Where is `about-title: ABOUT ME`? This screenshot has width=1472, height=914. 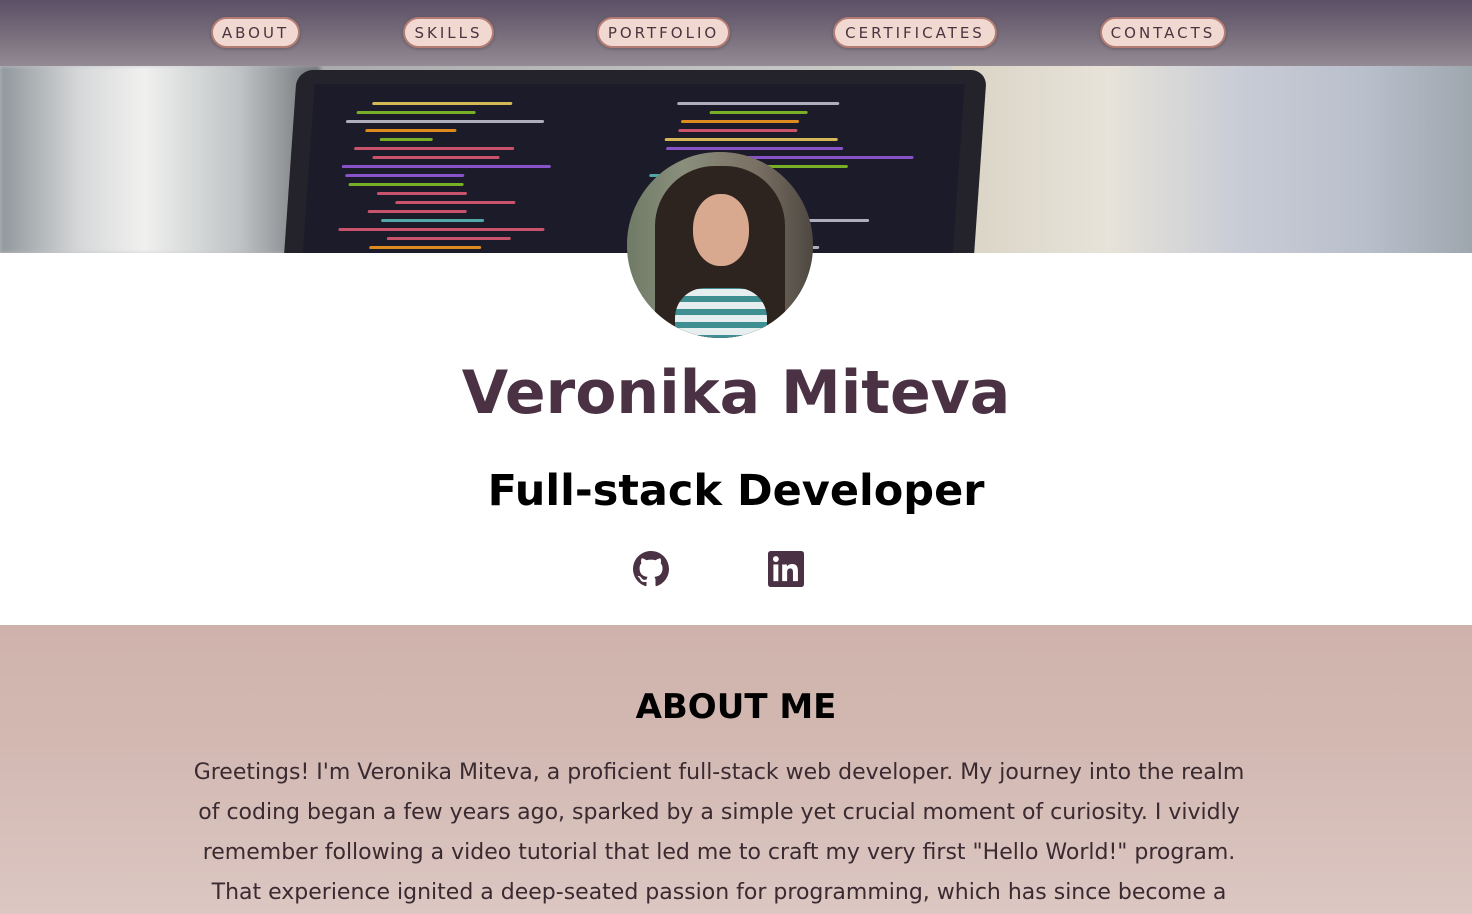
about-title: ABOUT ME is located at coordinates (736, 707).